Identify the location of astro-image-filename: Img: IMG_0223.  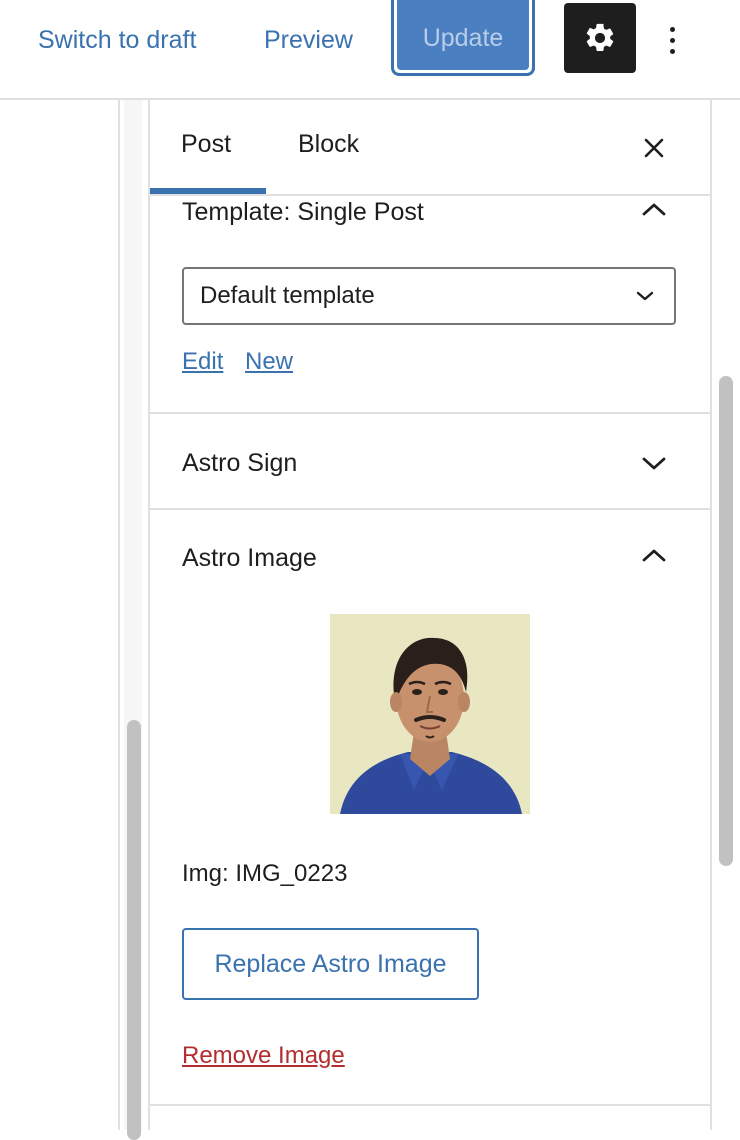
(265, 873).